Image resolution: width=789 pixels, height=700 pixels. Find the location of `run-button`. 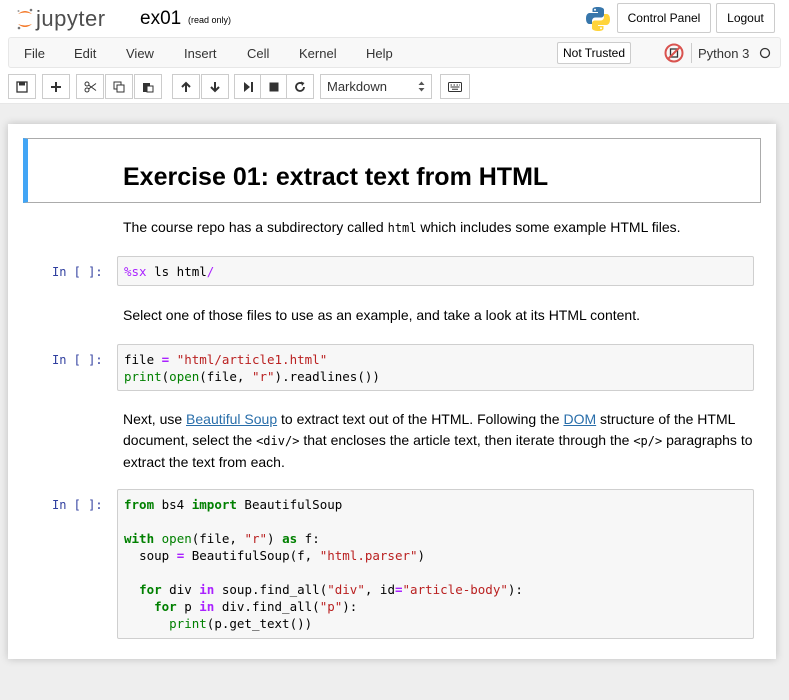

run-button is located at coordinates (248, 86).